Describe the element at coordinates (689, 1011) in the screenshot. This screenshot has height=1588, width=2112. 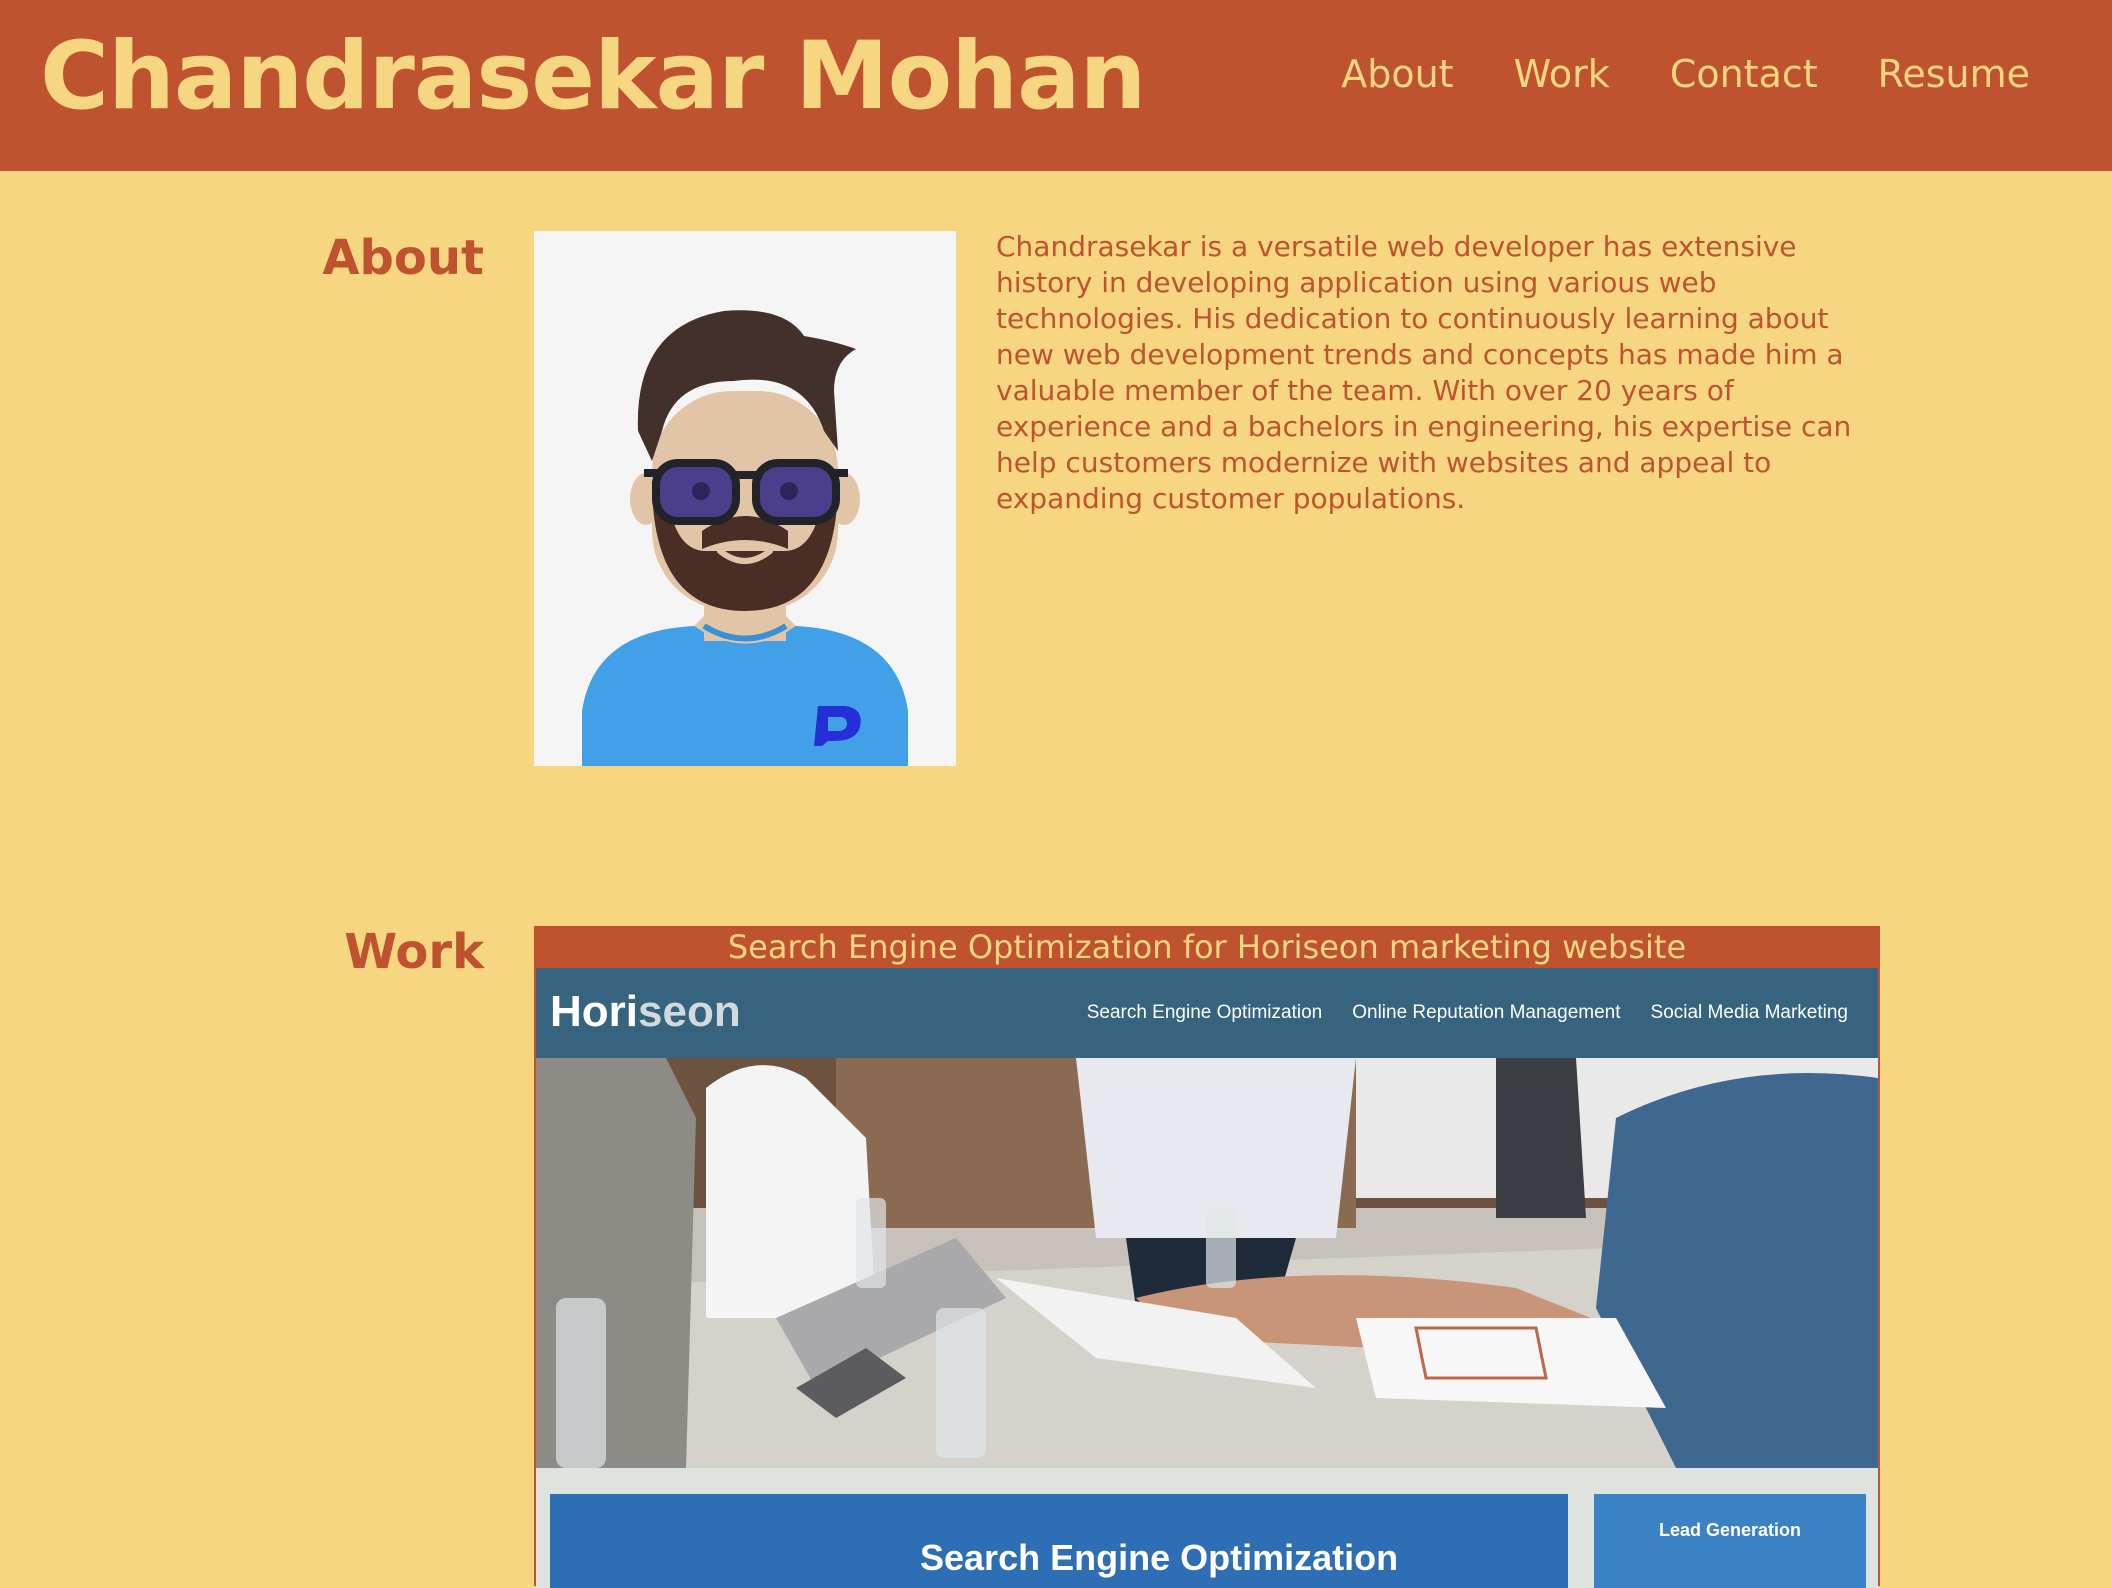
I see `screenshot-logo-accent: seon` at that location.